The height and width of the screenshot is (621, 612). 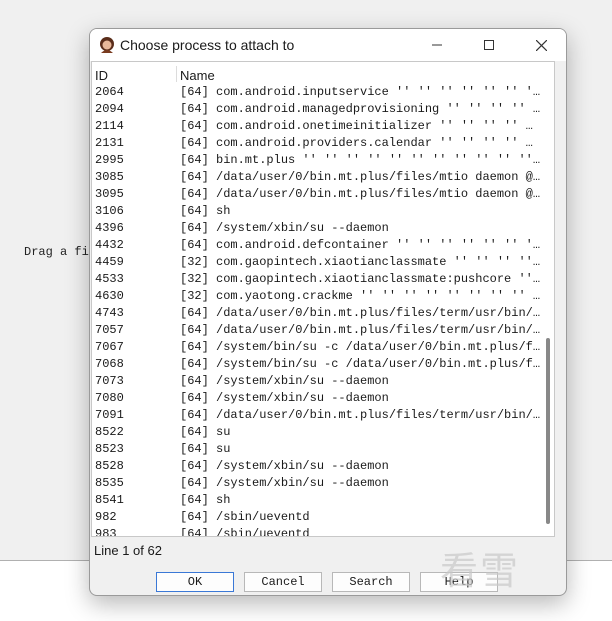 I want to click on process-row: 4396 [64] /system/xbin/su --daemon, so click(x=318, y=228).